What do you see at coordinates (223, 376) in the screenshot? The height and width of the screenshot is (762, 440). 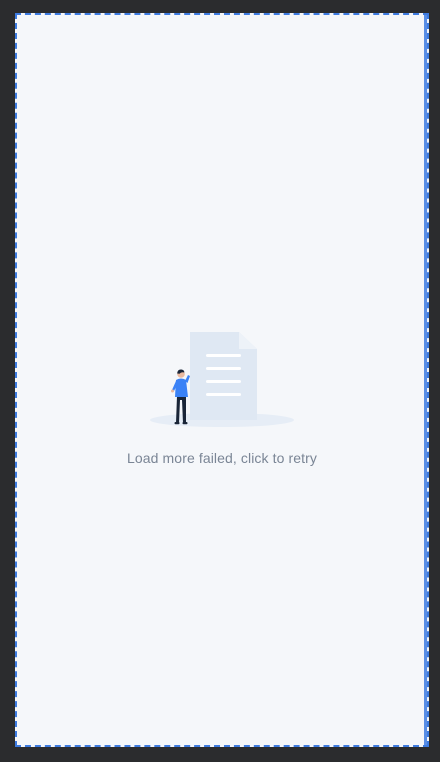 I see `document-icon` at bounding box center [223, 376].